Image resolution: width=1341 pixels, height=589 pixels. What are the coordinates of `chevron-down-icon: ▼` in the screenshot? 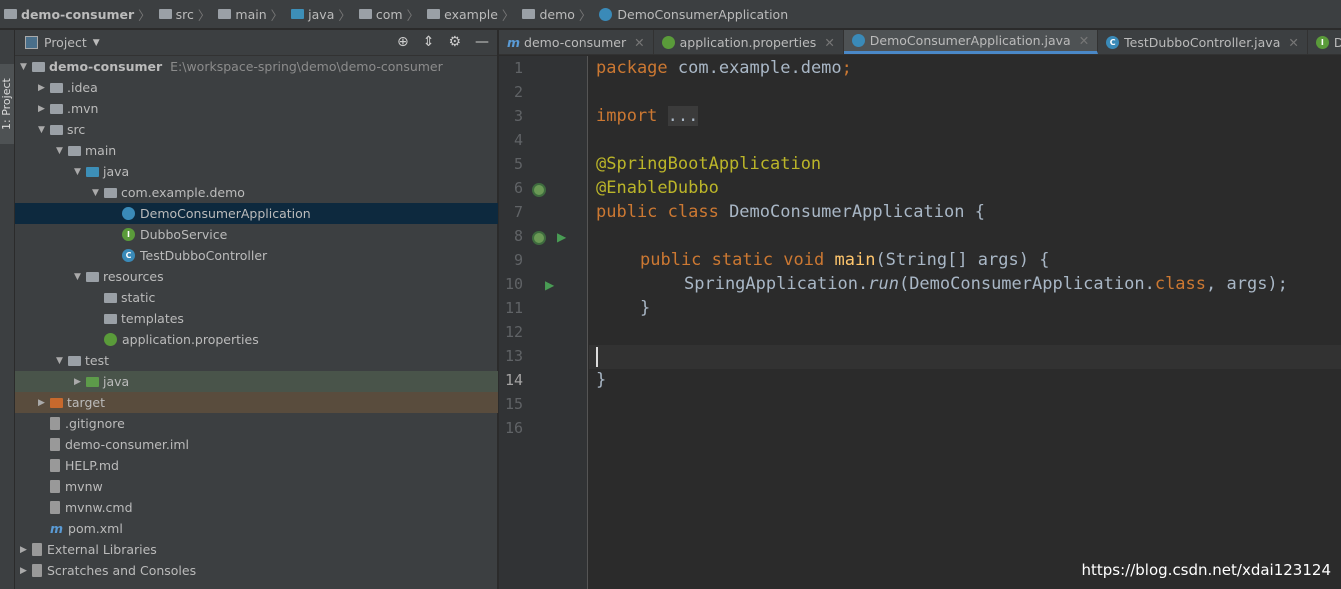 It's located at (96, 43).